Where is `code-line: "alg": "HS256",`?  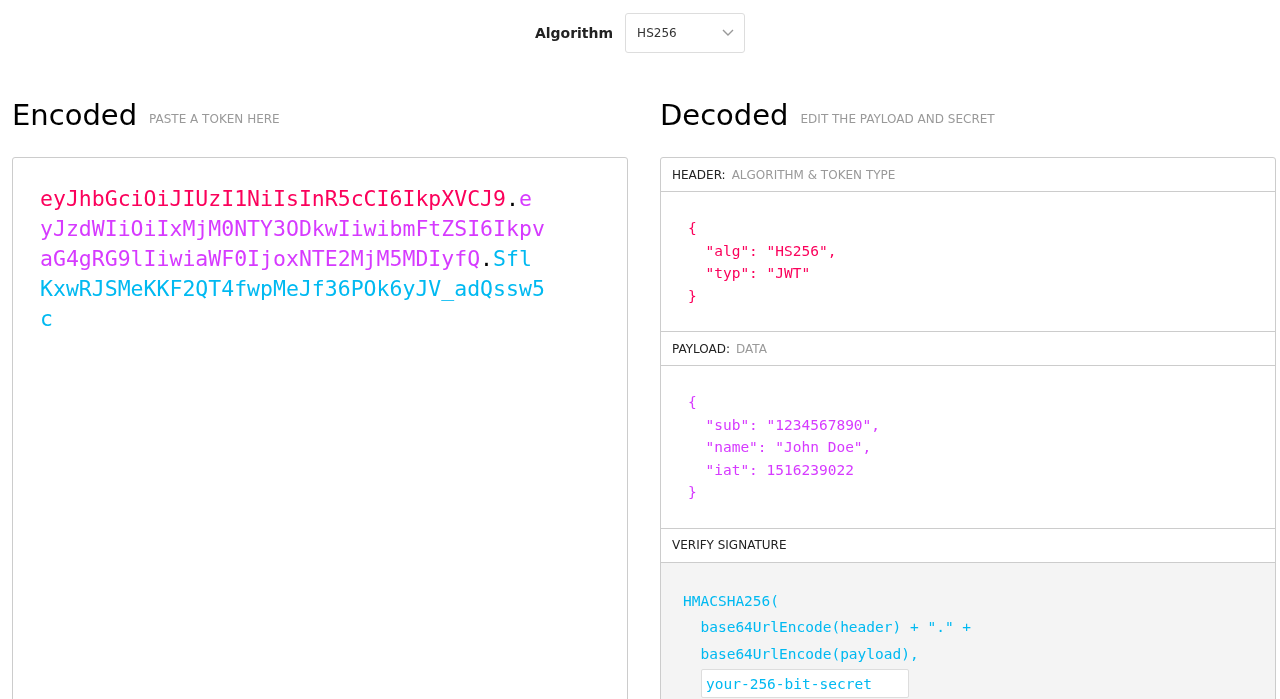
code-line: "alg": "HS256", is located at coordinates (771, 251).